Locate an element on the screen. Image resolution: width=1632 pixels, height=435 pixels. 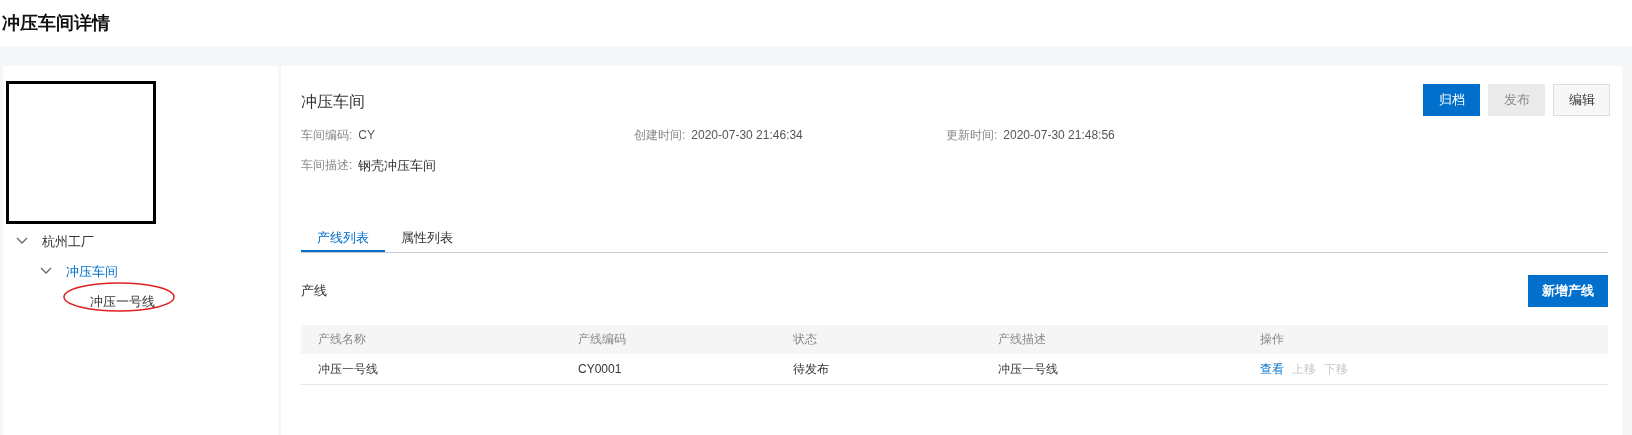
action-button: 编辑 is located at coordinates (1581, 100).